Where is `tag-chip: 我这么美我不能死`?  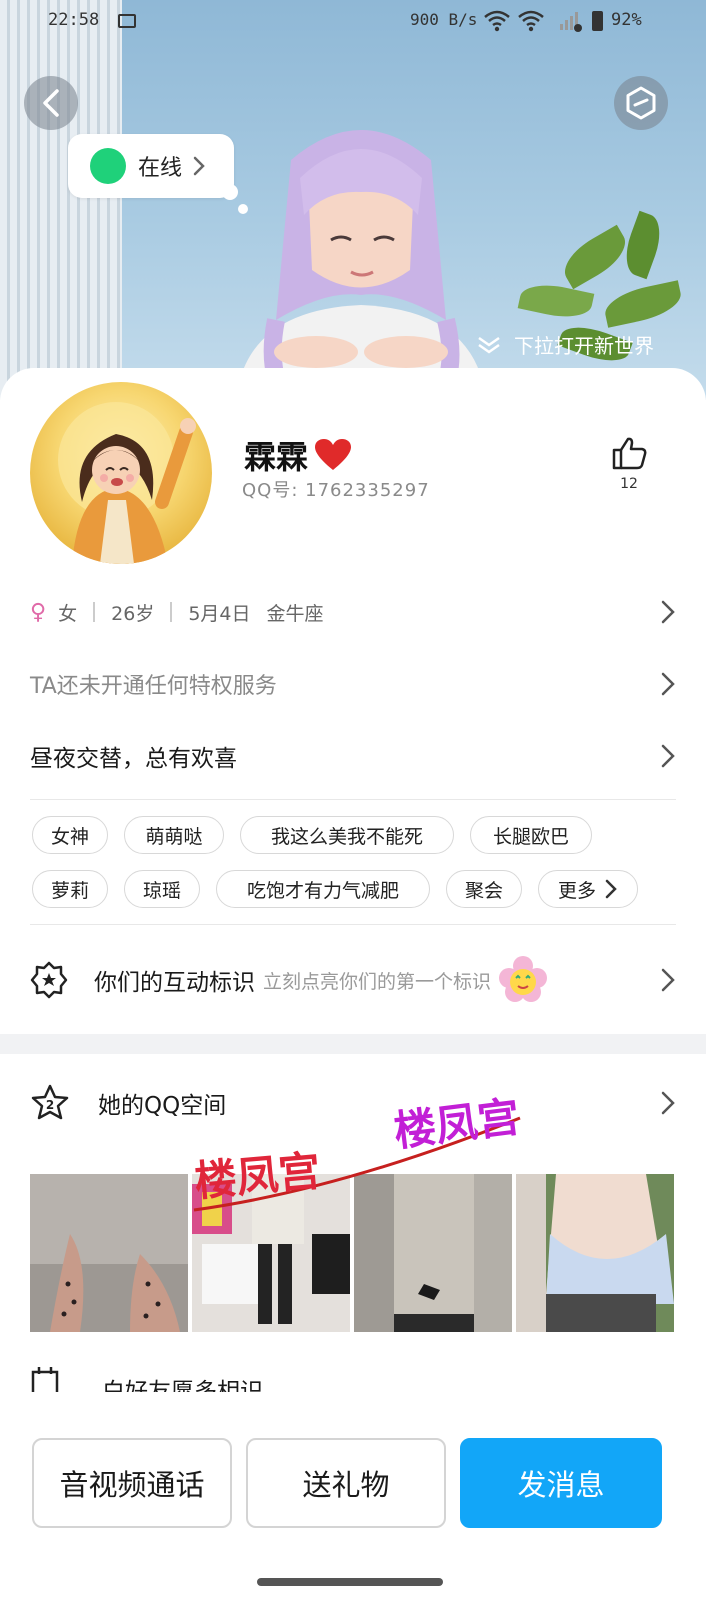
tag-chip: 我这么美我不能死 is located at coordinates (347, 835).